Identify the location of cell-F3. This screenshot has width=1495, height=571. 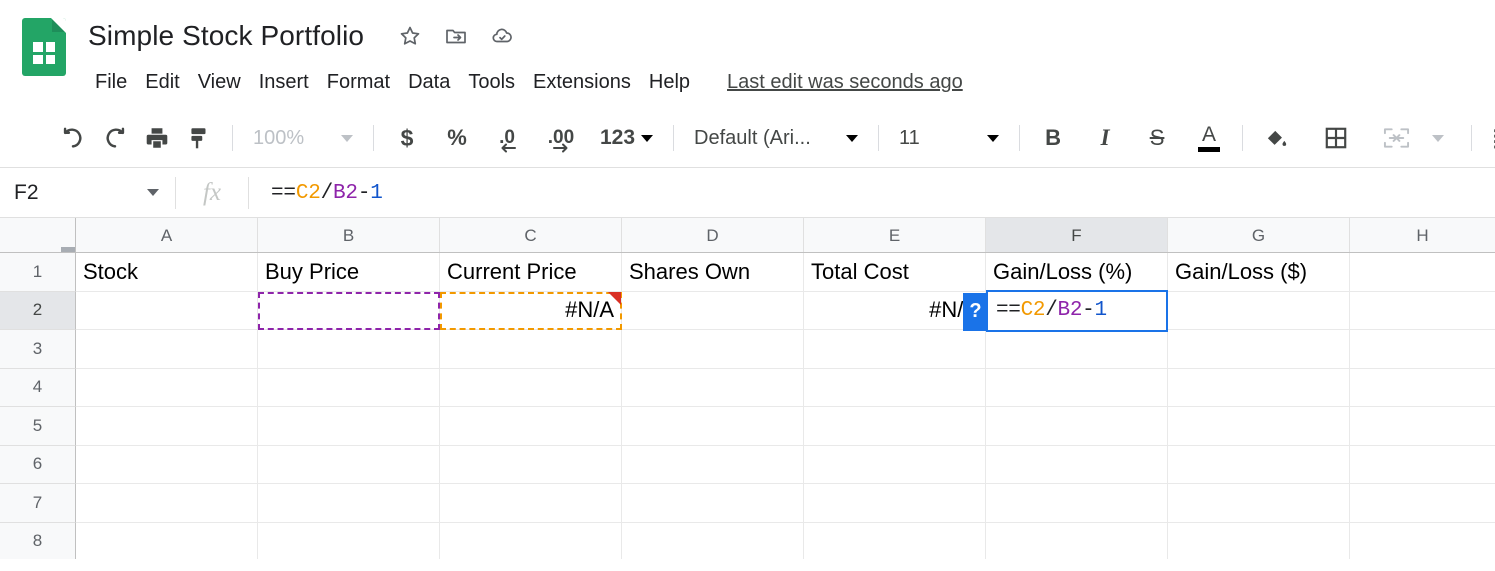
(1077, 349).